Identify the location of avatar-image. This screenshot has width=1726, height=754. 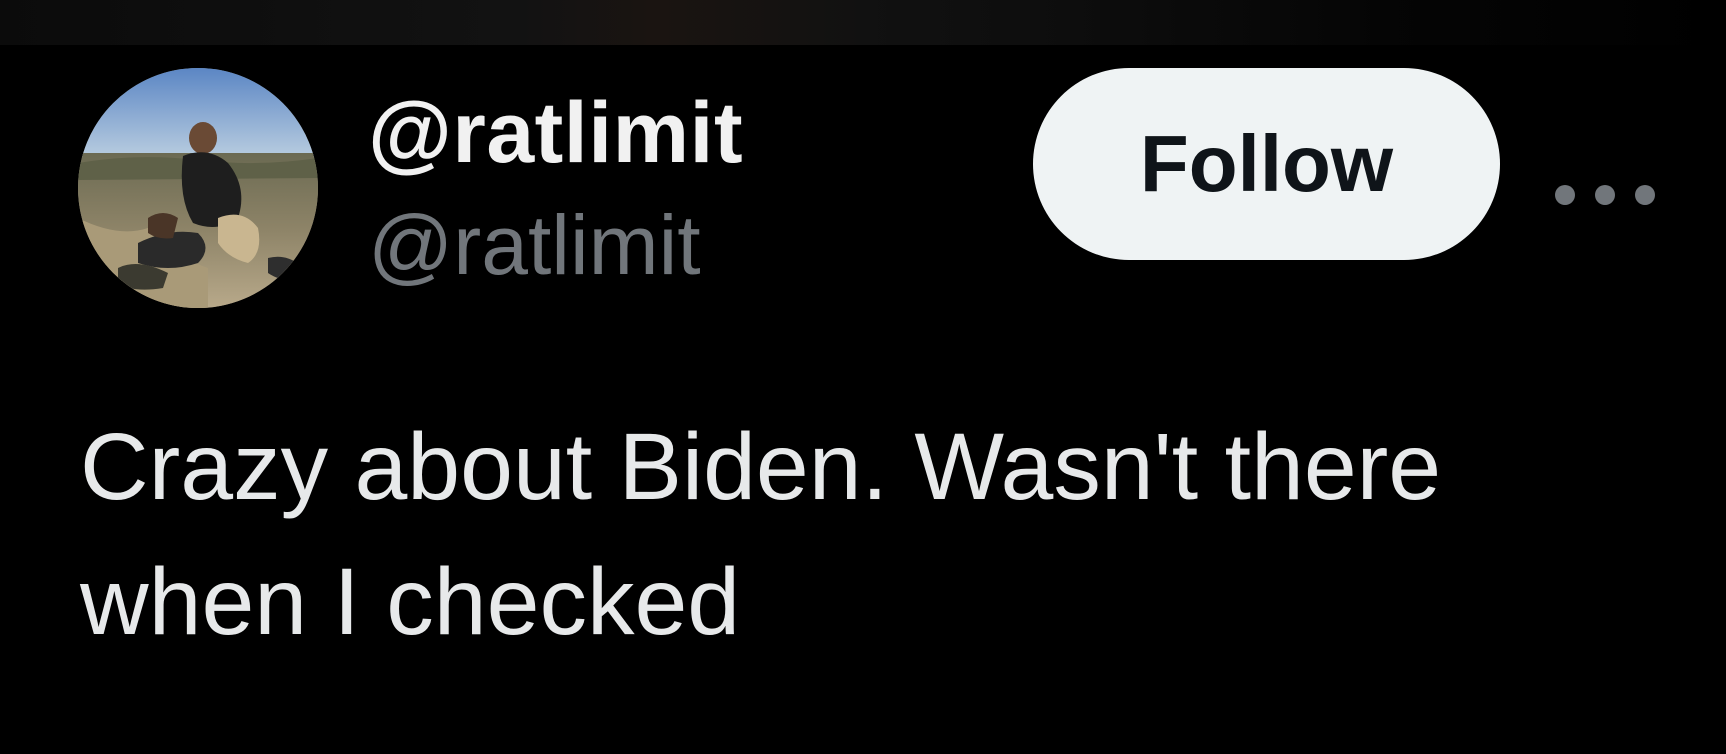
(198, 188).